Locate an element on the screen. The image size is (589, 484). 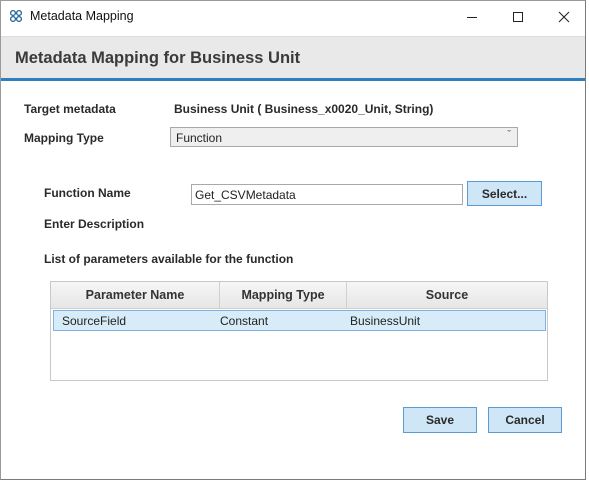
column-header-parameter-name: Parameter Name is located at coordinates (135, 295).